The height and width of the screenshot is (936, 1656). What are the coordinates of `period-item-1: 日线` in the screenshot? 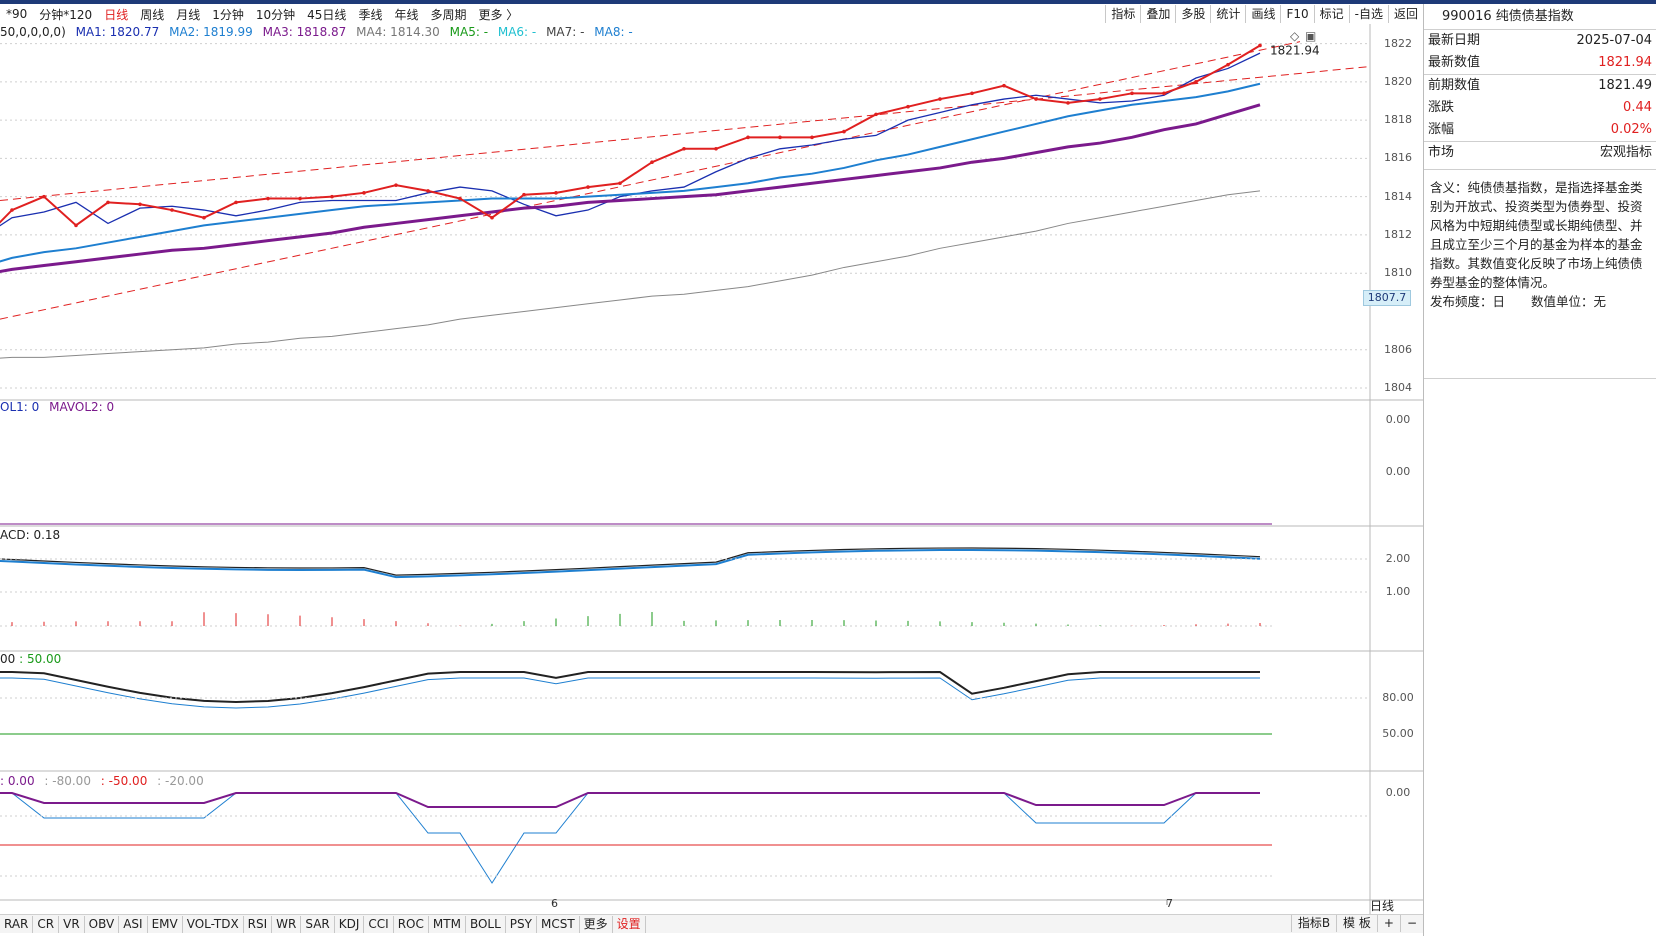 It's located at (116, 14).